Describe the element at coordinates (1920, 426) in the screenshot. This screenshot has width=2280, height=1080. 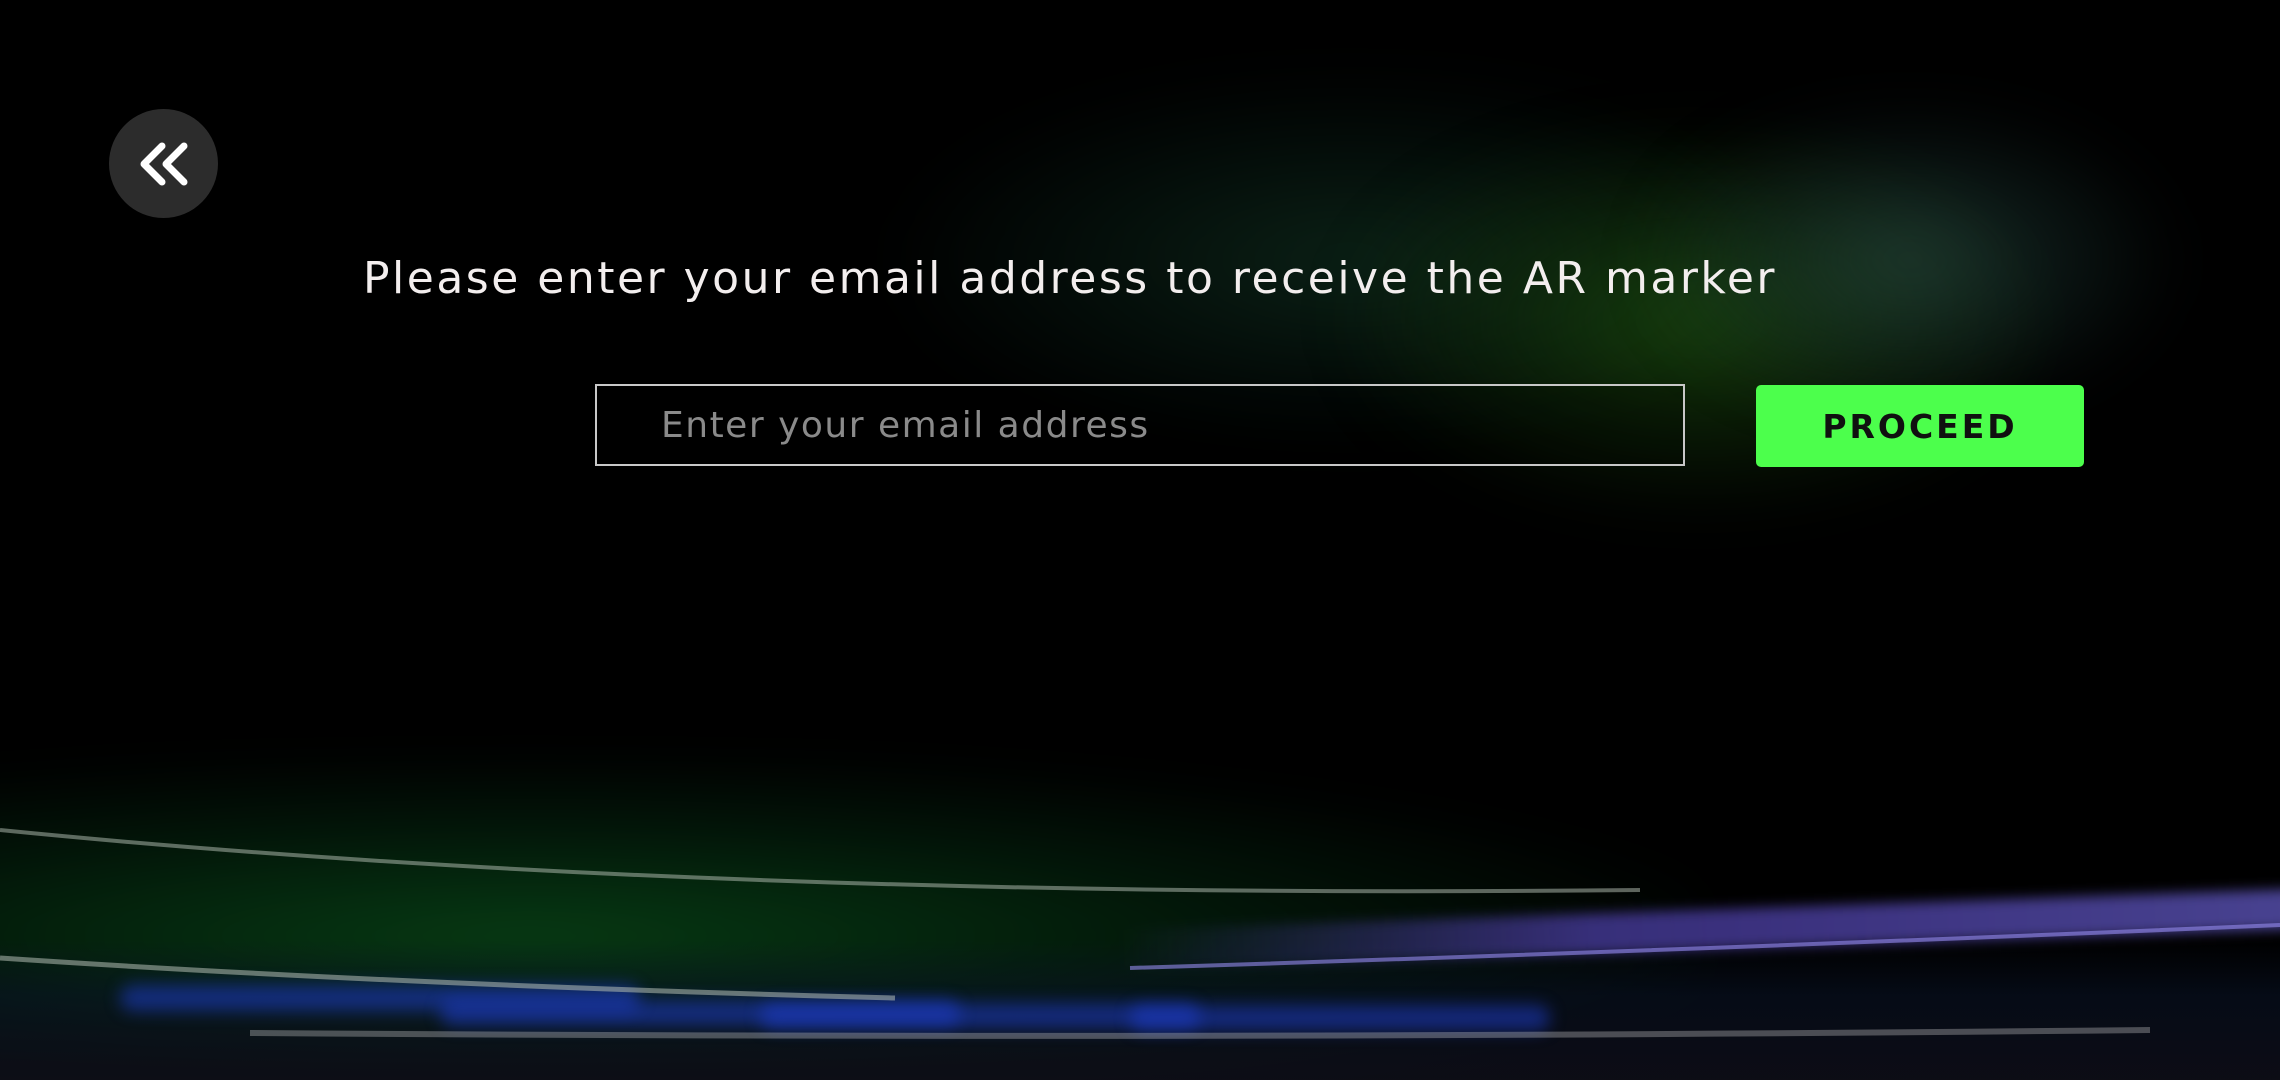
I see `proceed-button: PROCEED` at that location.